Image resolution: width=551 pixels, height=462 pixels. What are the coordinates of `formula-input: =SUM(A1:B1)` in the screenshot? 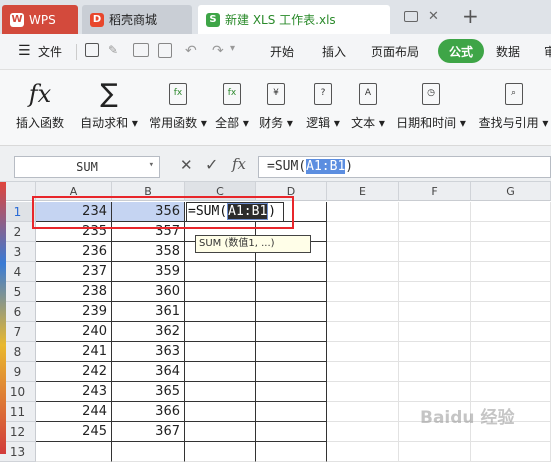 It's located at (404, 167).